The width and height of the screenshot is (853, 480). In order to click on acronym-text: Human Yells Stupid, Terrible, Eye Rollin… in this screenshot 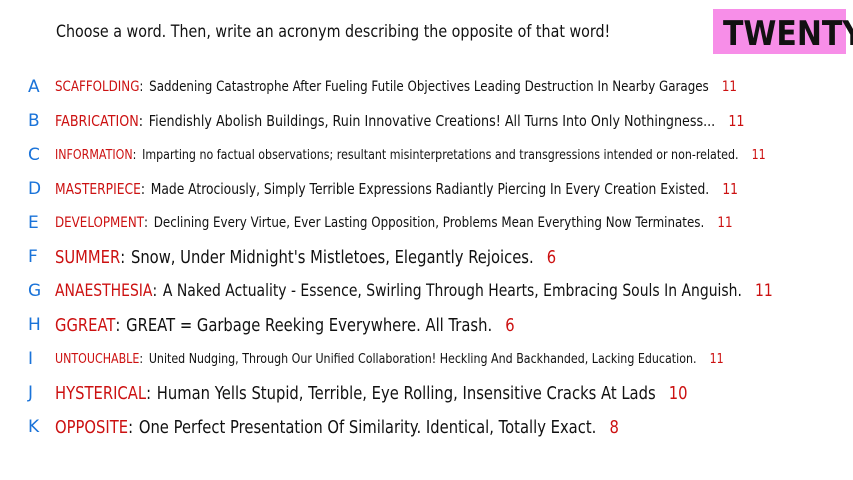, I will do `click(406, 393)`.